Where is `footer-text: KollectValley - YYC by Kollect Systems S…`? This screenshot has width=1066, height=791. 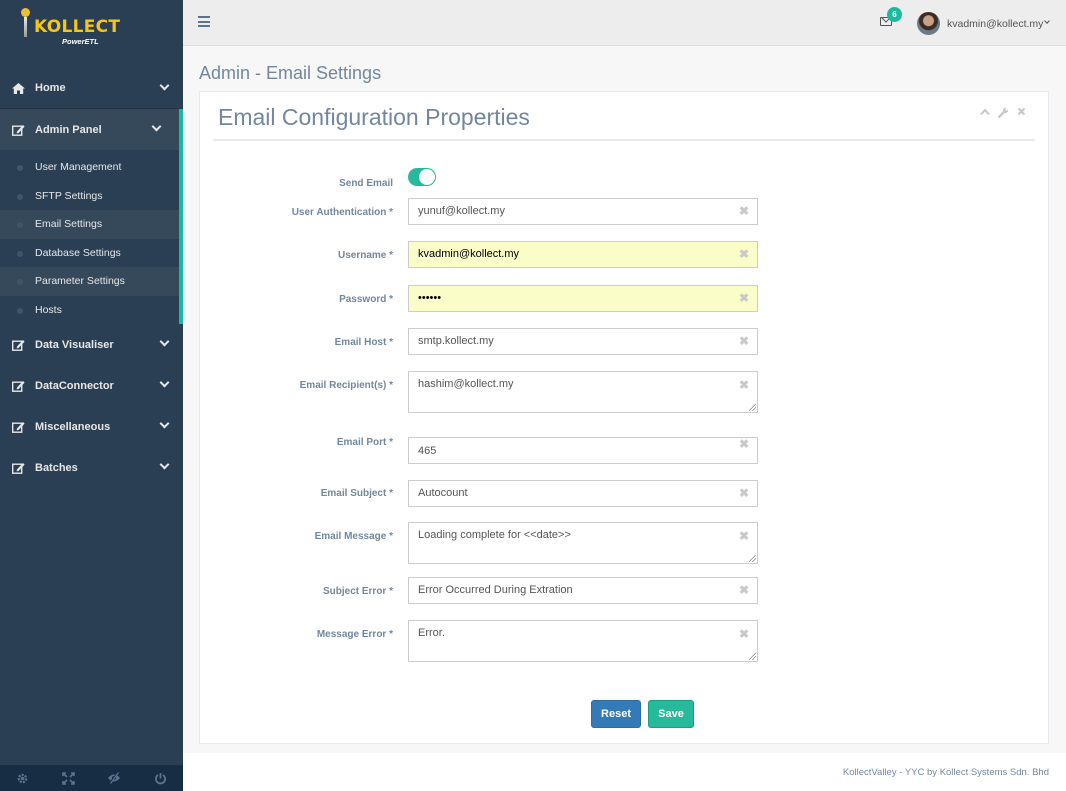
footer-text: KollectValley - YYC by Kollect Systems S… is located at coordinates (945, 772).